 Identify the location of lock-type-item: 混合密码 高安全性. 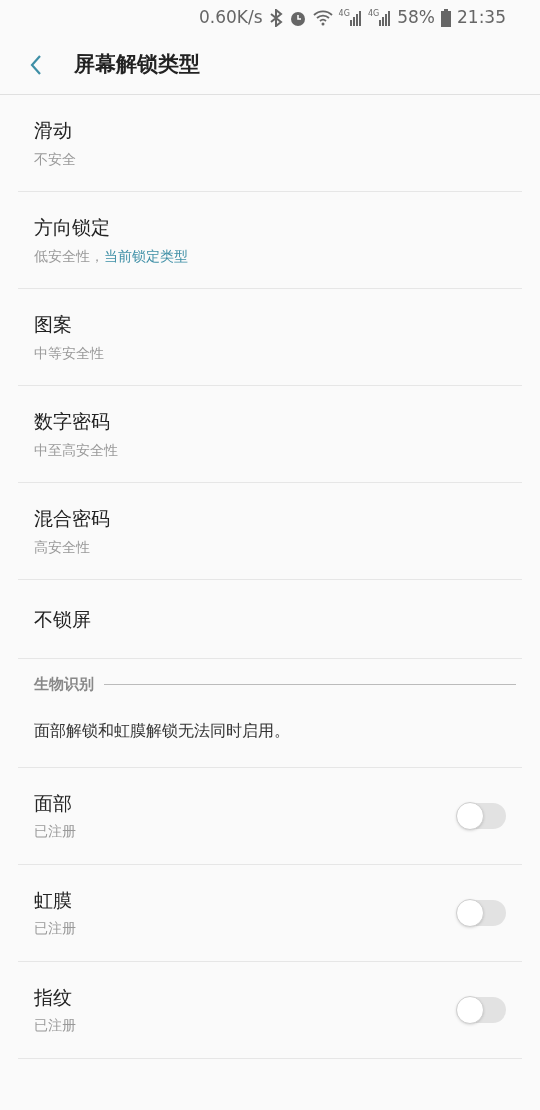
(270, 531).